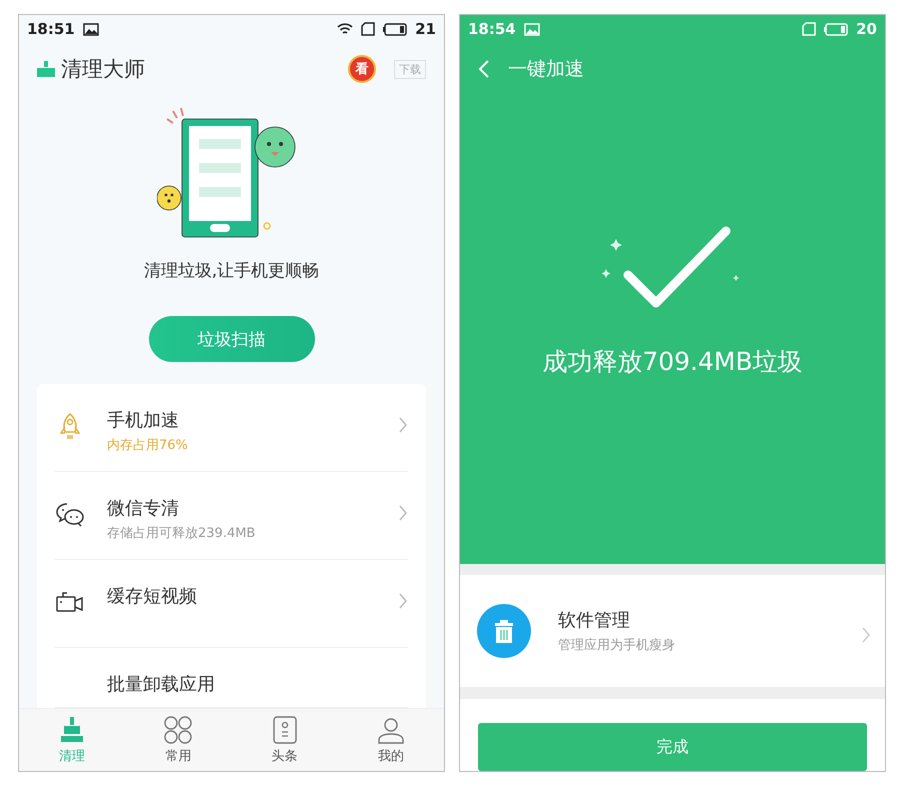  I want to click on feature-subtitle: 内存占用76%, so click(148, 445).